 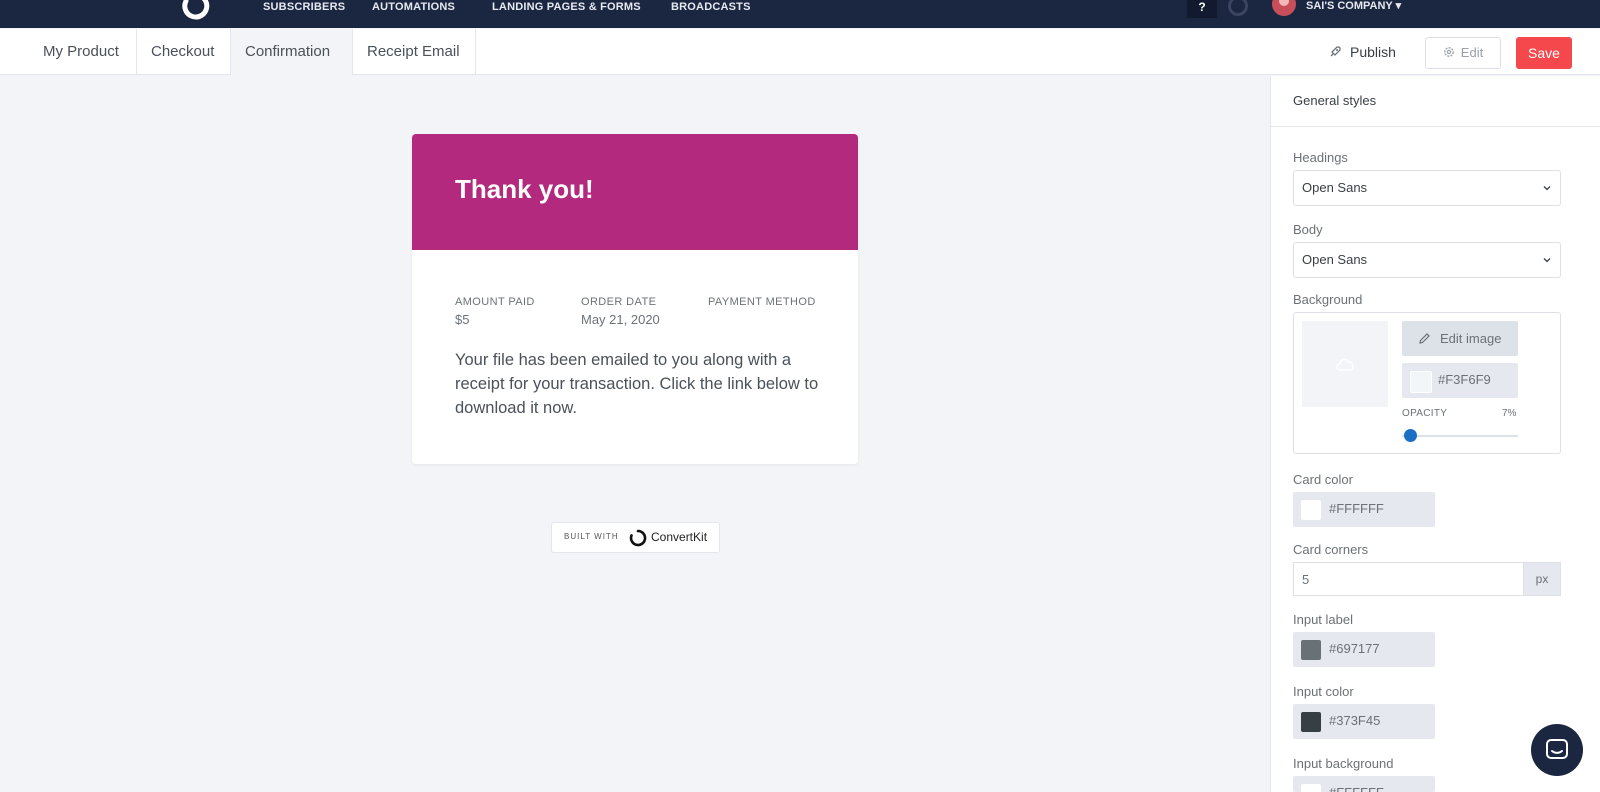 What do you see at coordinates (83, 52) in the screenshot?
I see `tab-my-product: My Product` at bounding box center [83, 52].